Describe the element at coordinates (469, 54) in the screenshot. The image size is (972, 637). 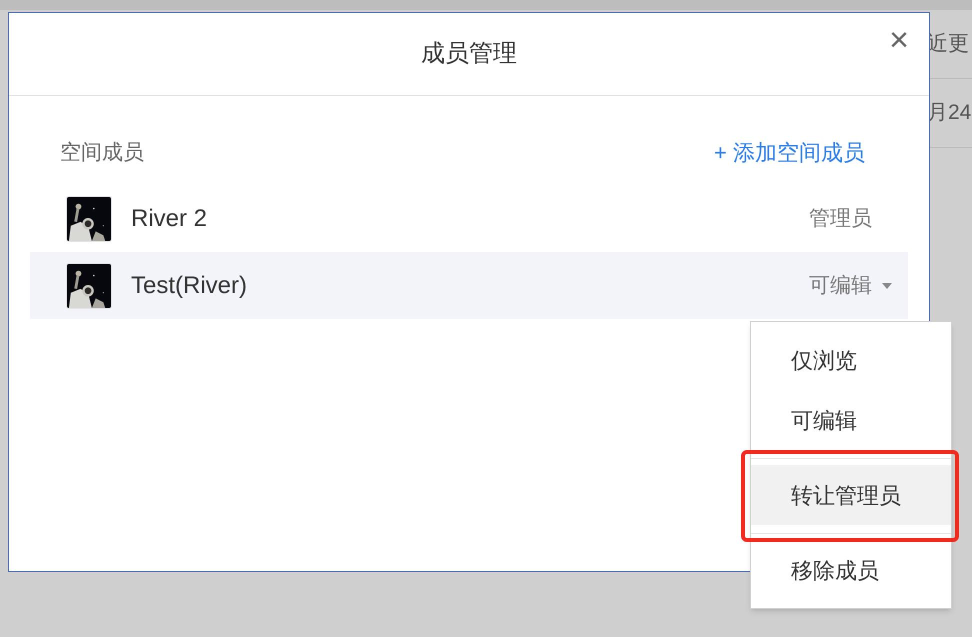
I see `dialog-title: 成员管理` at that location.